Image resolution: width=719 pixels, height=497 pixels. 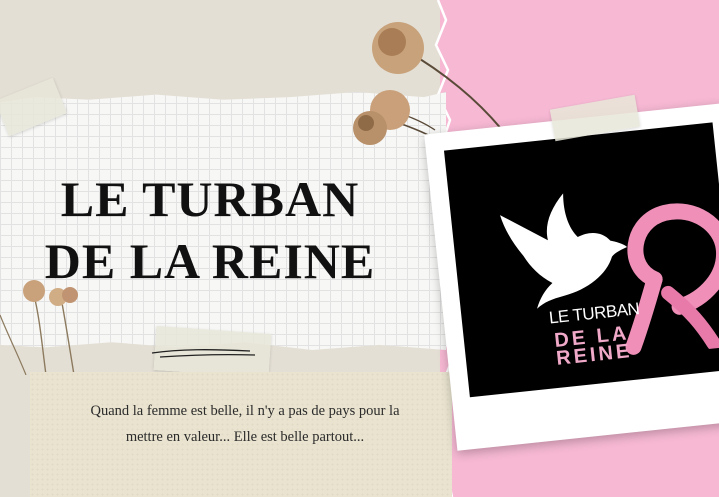 What do you see at coordinates (593, 346) in the screenshot?
I see `logo-de-la-reine: DE LA REINE` at bounding box center [593, 346].